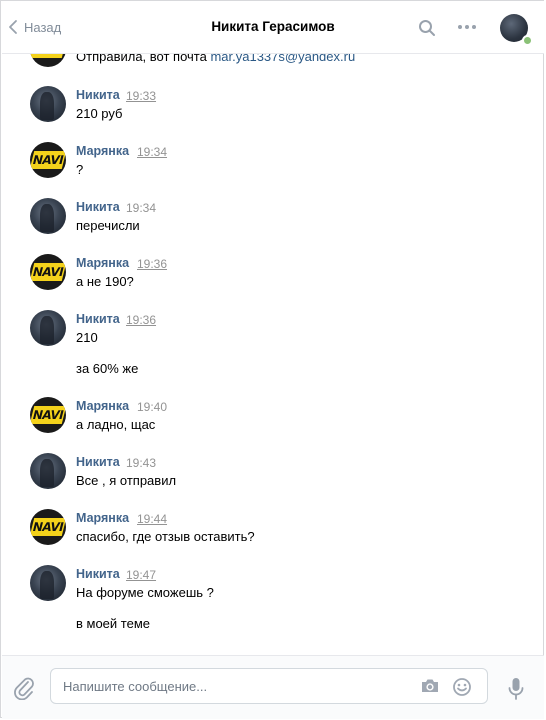  Describe the element at coordinates (462, 687) in the screenshot. I see `smile-icon` at that location.